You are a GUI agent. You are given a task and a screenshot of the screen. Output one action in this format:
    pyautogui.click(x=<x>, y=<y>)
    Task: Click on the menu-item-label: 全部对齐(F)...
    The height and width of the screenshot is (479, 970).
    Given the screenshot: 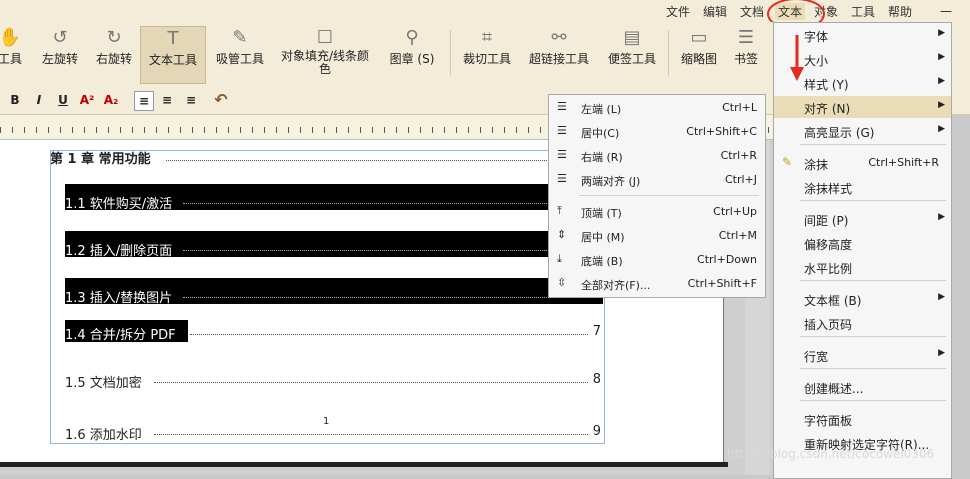 What is the action you would take?
    pyautogui.click(x=616, y=285)
    